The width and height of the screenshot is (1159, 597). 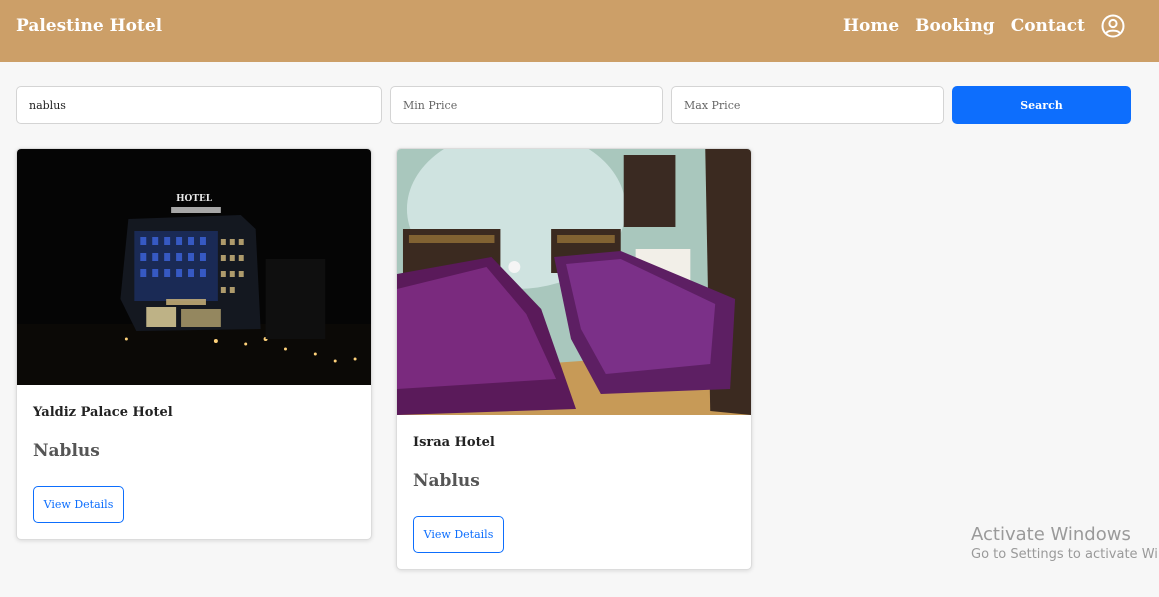 What do you see at coordinates (199, 105) in the screenshot?
I see `location-input` at bounding box center [199, 105].